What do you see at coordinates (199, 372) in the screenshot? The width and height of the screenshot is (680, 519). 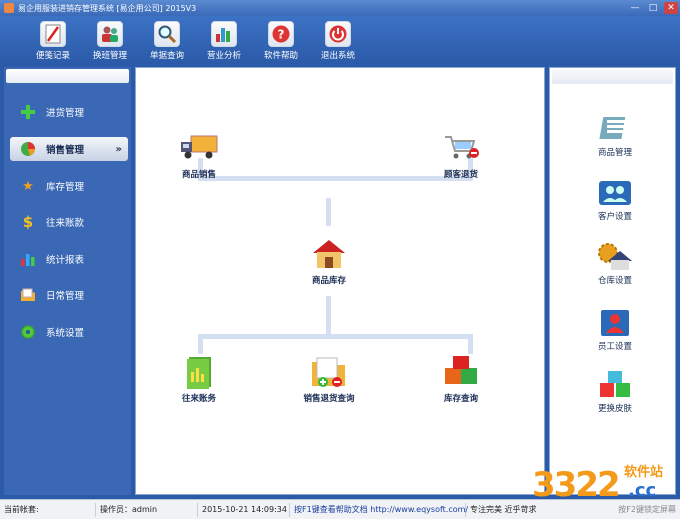 I see `ledger-icon` at bounding box center [199, 372].